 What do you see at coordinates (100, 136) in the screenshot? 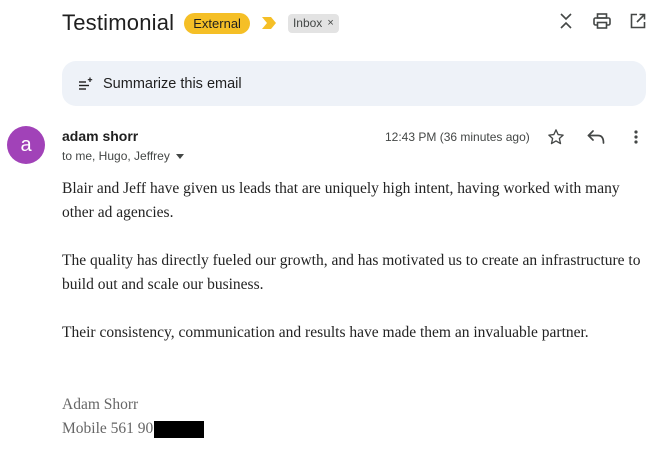
I see `sender-name: adam shorr` at bounding box center [100, 136].